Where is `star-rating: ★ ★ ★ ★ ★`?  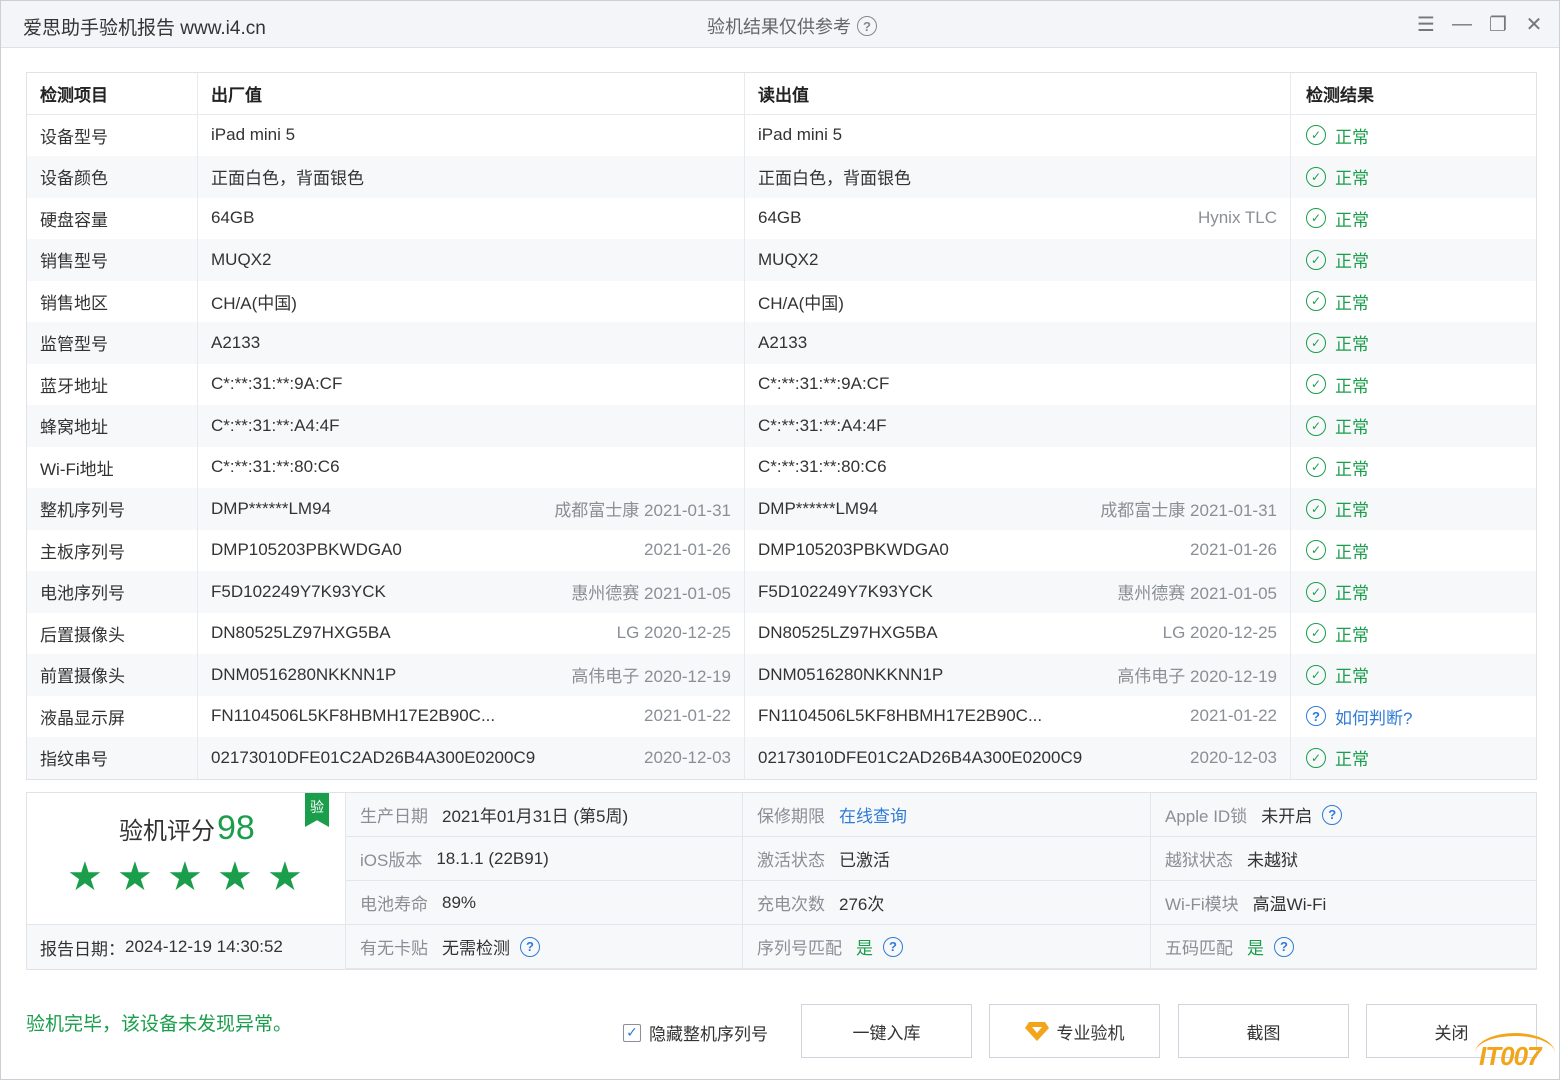 star-rating: ★ ★ ★ ★ ★ is located at coordinates (185, 877).